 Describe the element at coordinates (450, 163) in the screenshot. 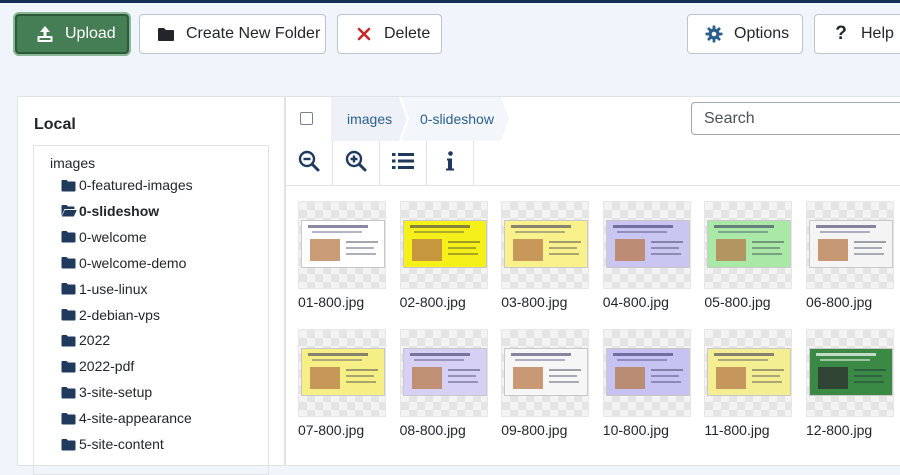

I see `info-button` at that location.